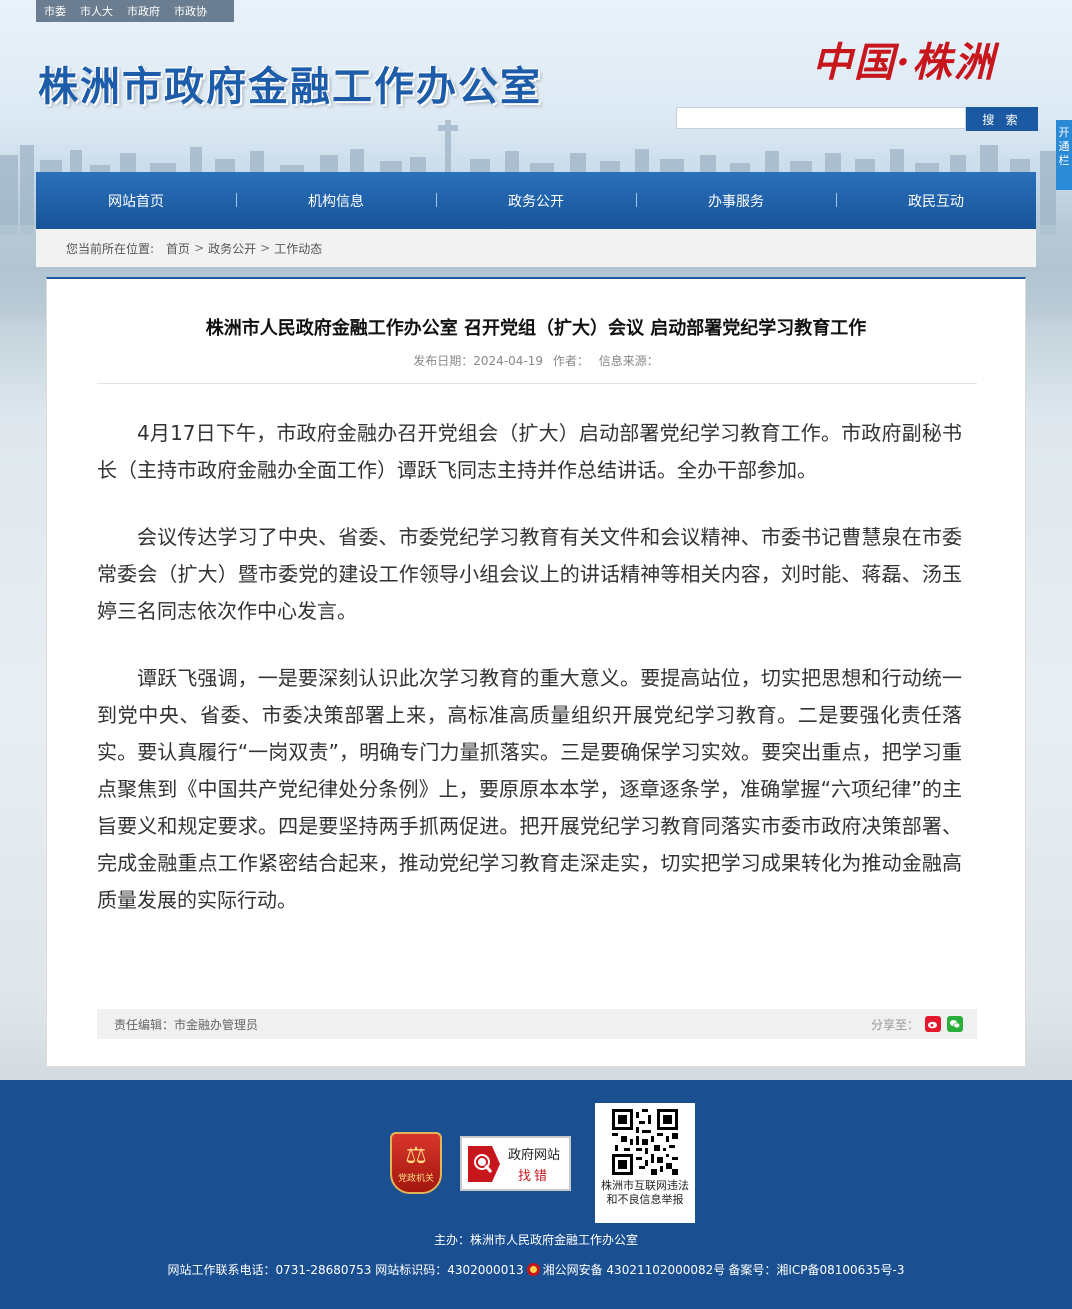  I want to click on wechat-share-icon, so click(955, 1024).